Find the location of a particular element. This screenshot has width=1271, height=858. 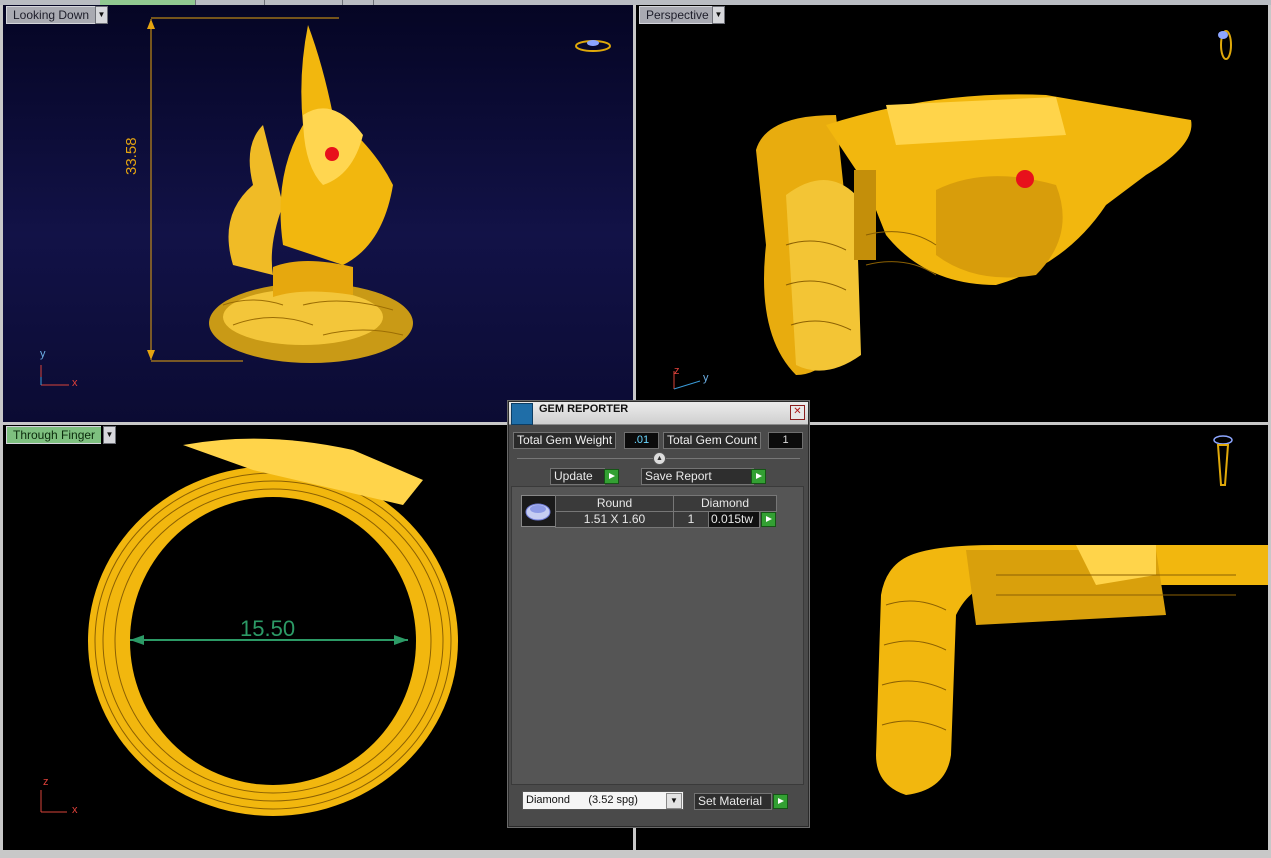

gem-reporter-titlebar: GEM REPORTER ✕ is located at coordinates (658, 413).